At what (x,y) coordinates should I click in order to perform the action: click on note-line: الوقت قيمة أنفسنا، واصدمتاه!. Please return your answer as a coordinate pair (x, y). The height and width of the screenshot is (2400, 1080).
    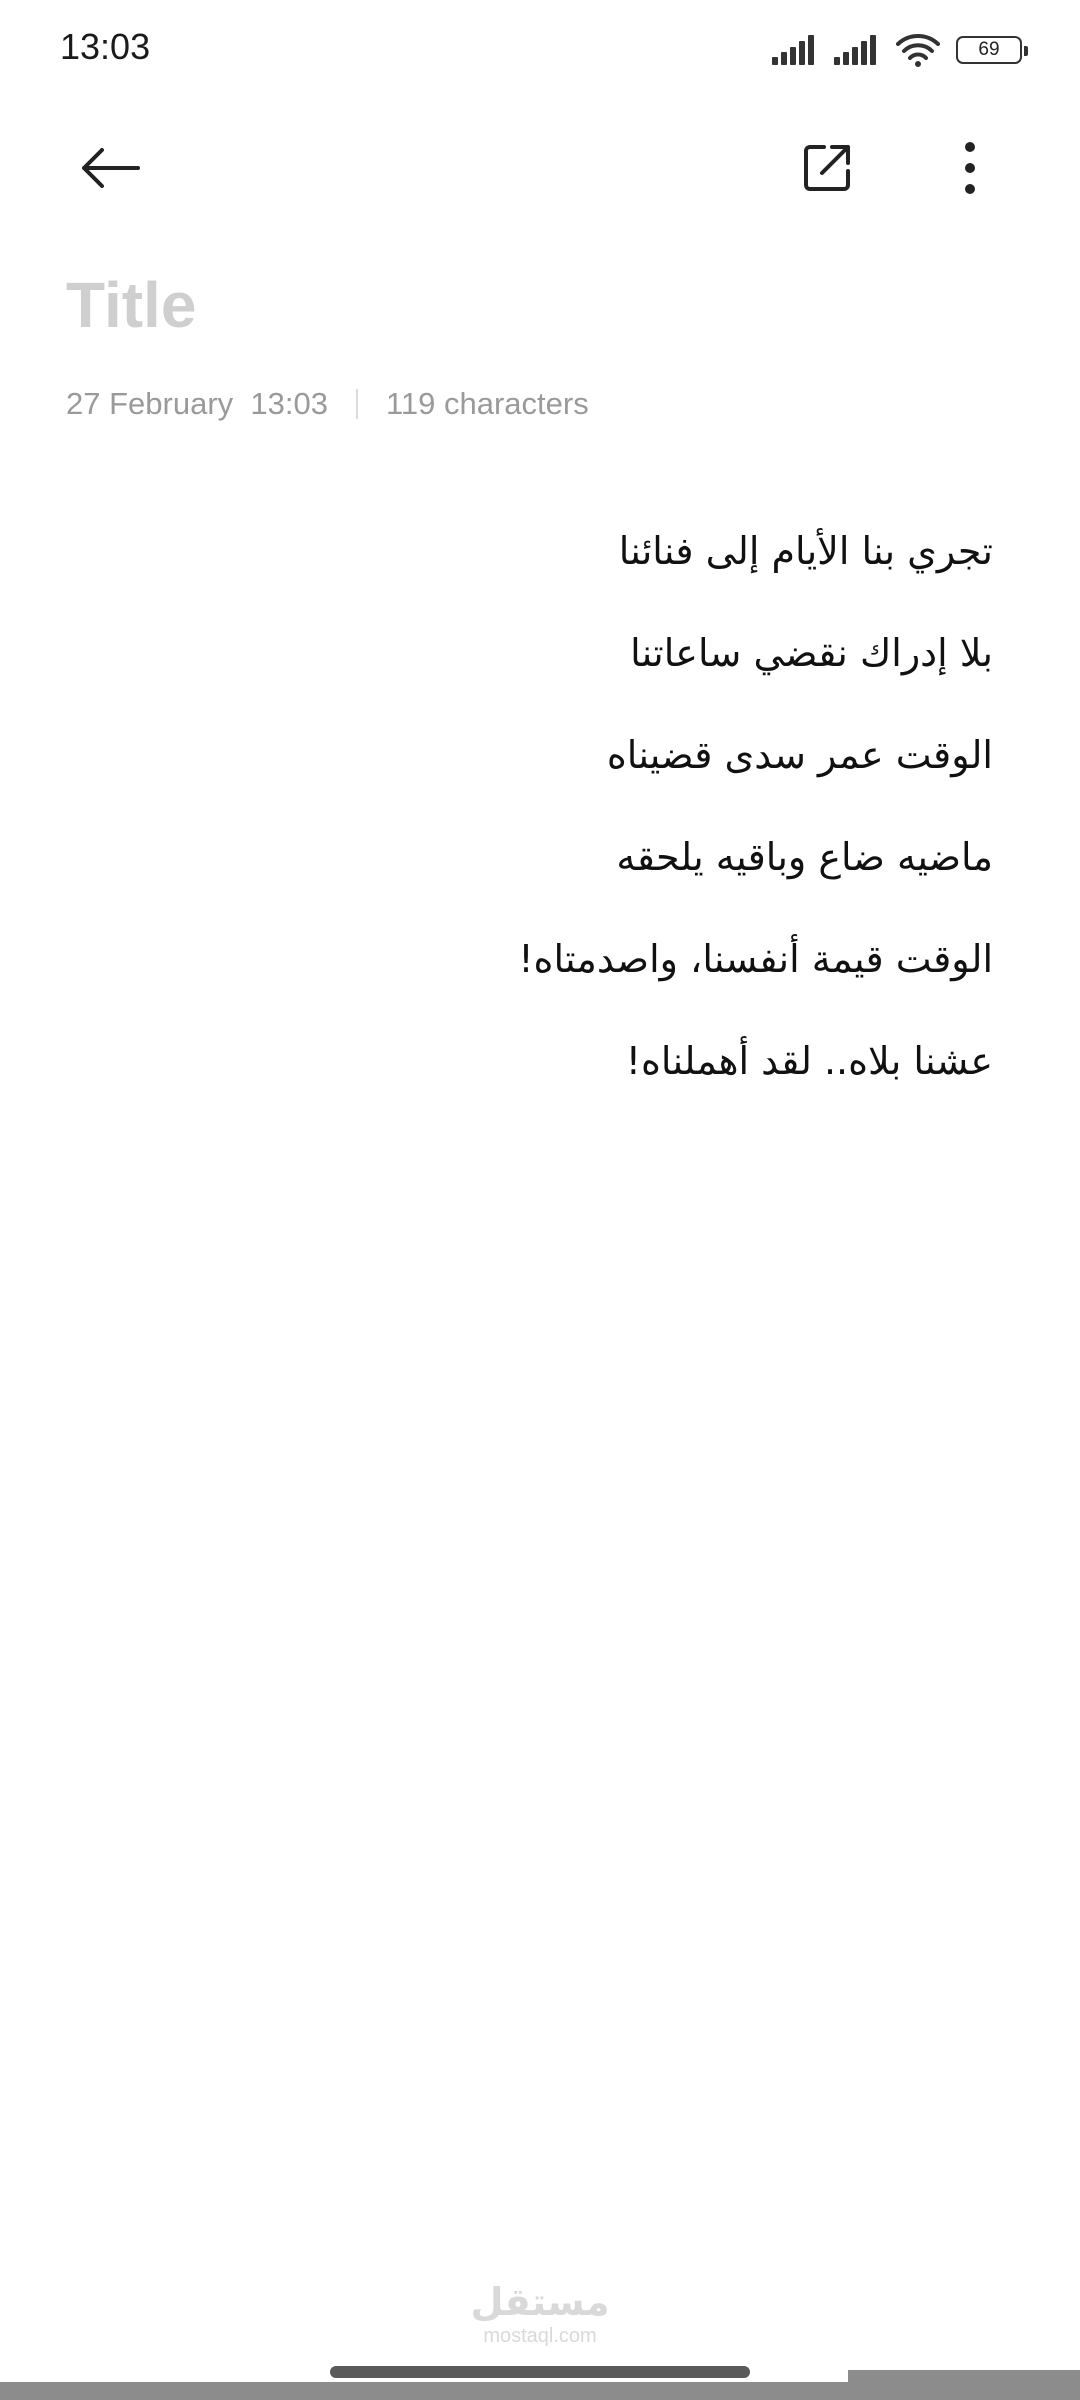
    Looking at the image, I should click on (755, 959).